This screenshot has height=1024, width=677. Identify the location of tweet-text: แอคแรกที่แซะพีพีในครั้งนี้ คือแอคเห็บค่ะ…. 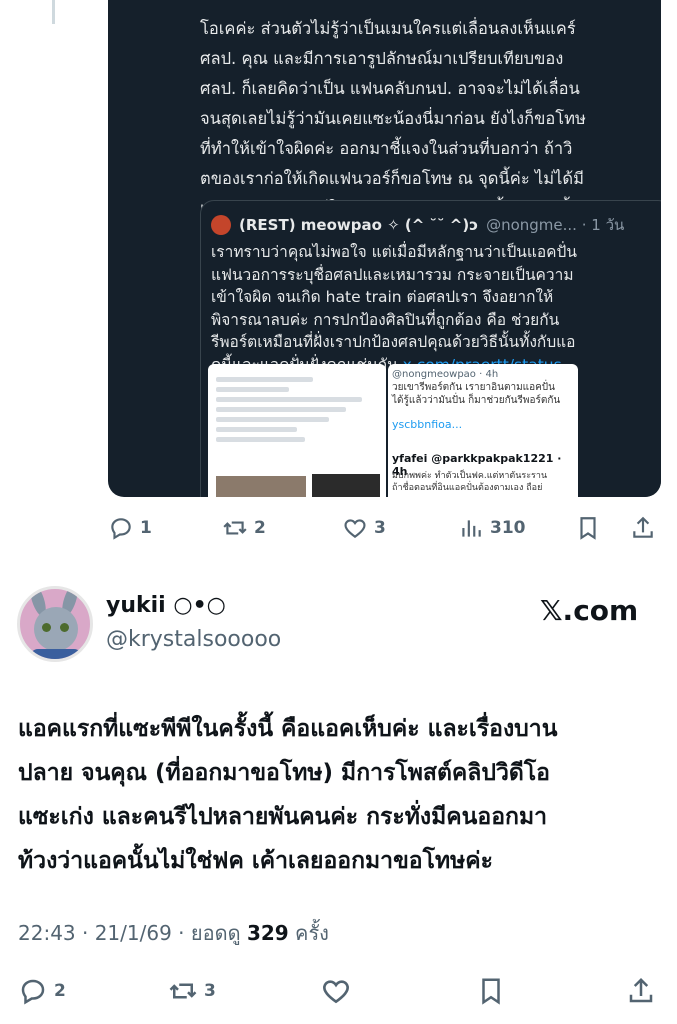
(288, 795).